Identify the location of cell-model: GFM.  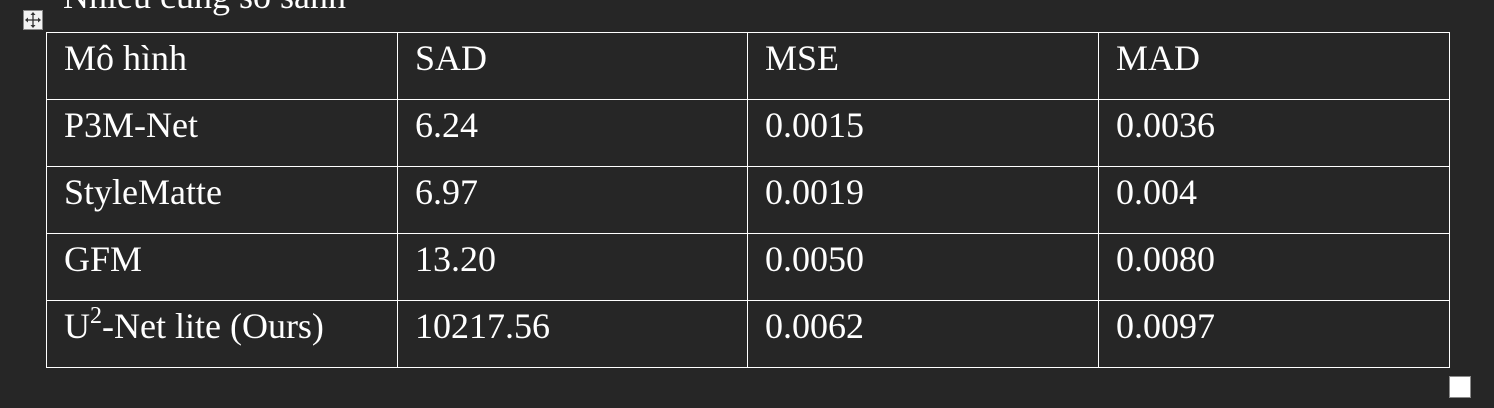
(222, 267).